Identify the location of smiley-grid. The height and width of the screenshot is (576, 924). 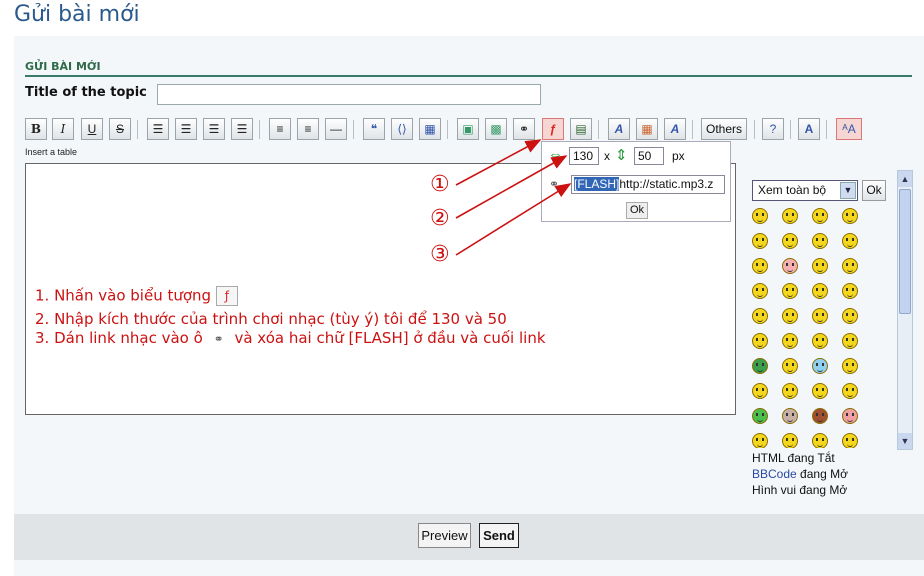
(820, 327).